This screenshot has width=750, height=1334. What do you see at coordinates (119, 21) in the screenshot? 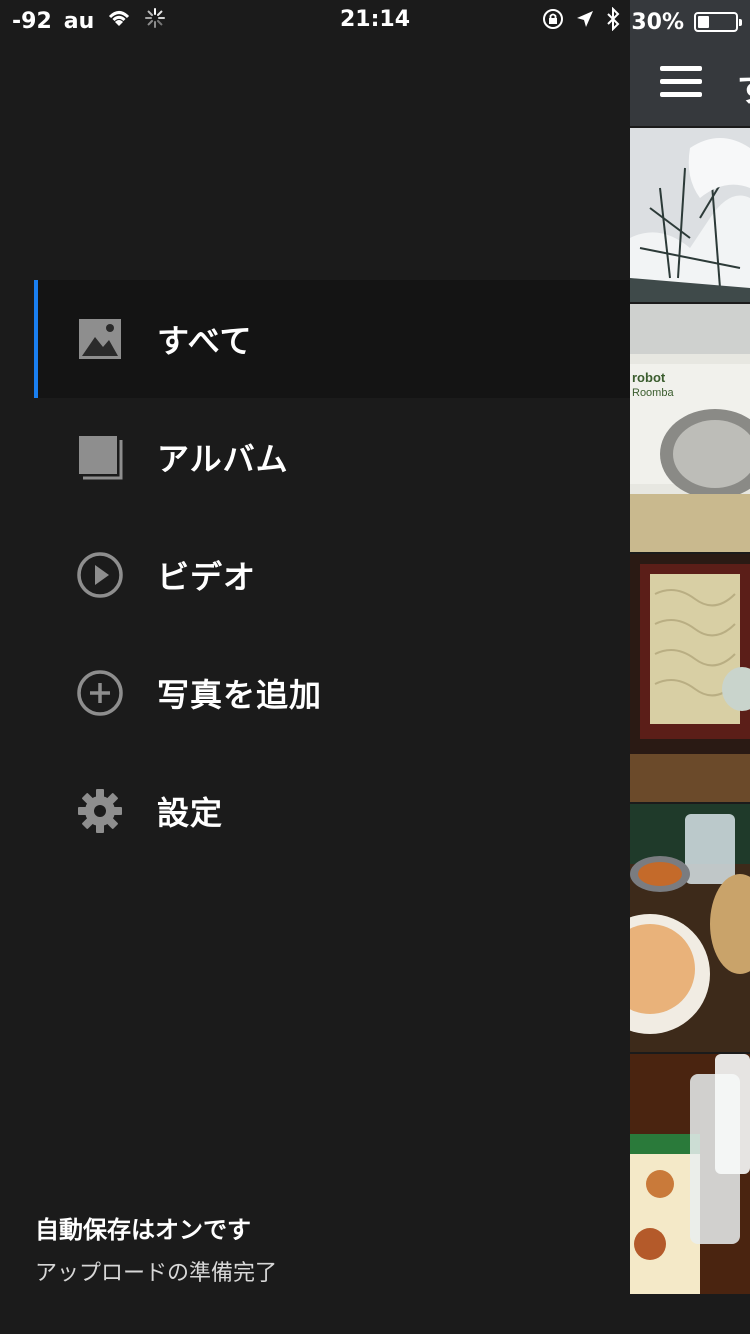
I see `wifi-icon` at bounding box center [119, 21].